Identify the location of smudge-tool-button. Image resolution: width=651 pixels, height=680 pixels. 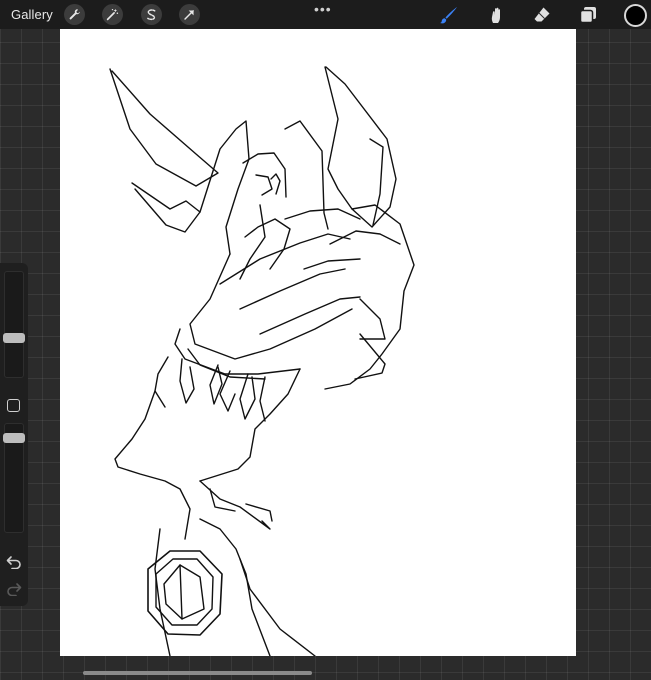
(496, 15).